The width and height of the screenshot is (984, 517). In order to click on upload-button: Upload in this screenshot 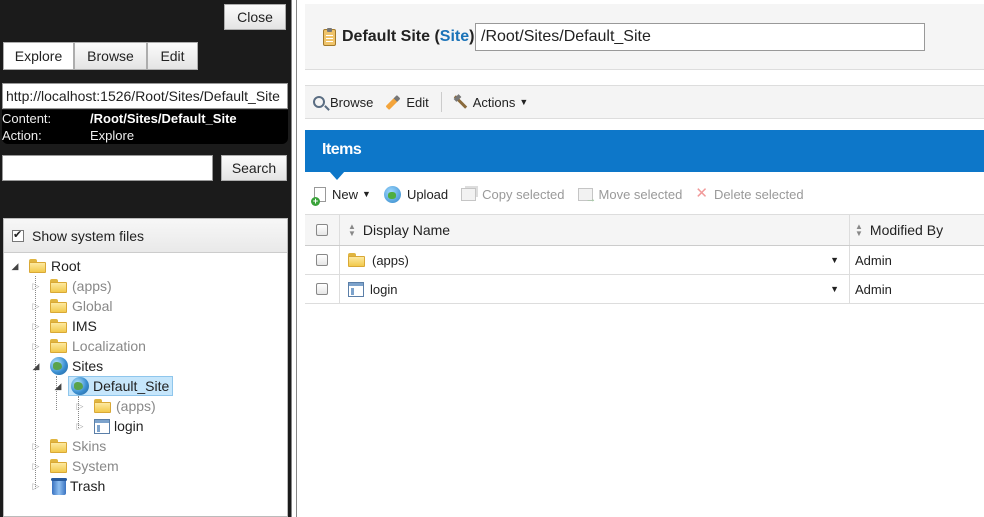, I will do `click(415, 194)`.